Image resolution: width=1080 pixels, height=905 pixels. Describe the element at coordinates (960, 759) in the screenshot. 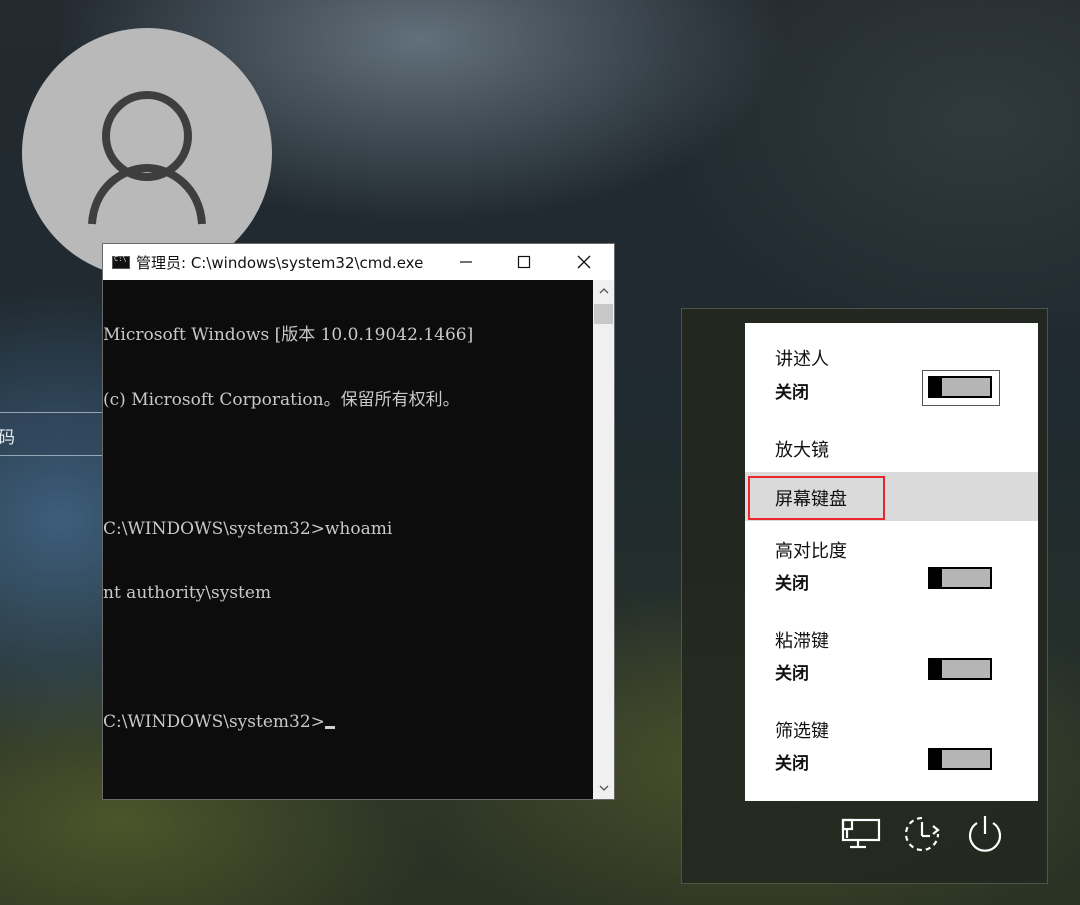

I see `filter-keys-toggle` at that location.